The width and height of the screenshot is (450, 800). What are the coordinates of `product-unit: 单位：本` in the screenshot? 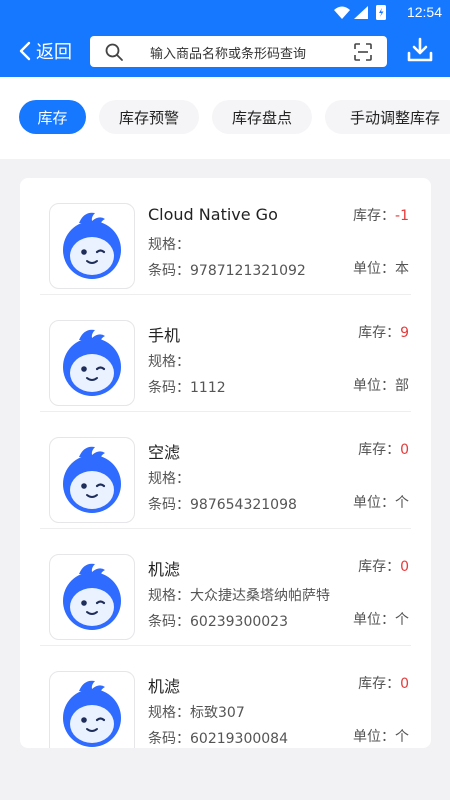 It's located at (381, 269).